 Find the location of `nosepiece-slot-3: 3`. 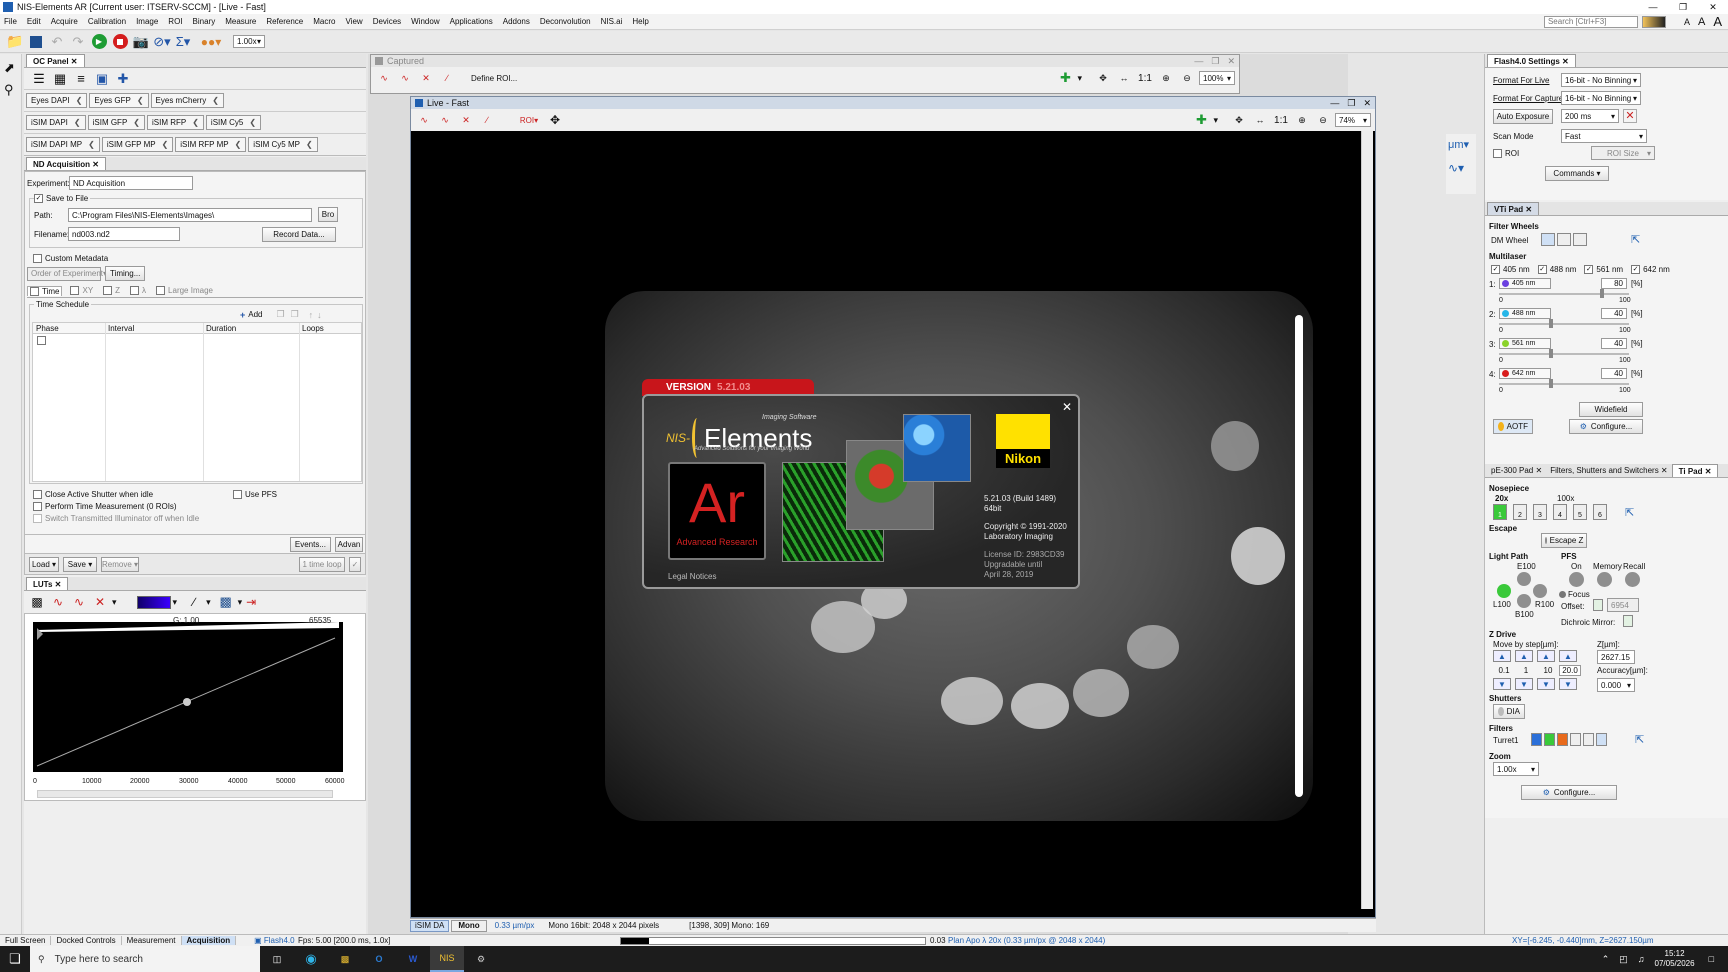

nosepiece-slot-3: 3 is located at coordinates (1540, 512).